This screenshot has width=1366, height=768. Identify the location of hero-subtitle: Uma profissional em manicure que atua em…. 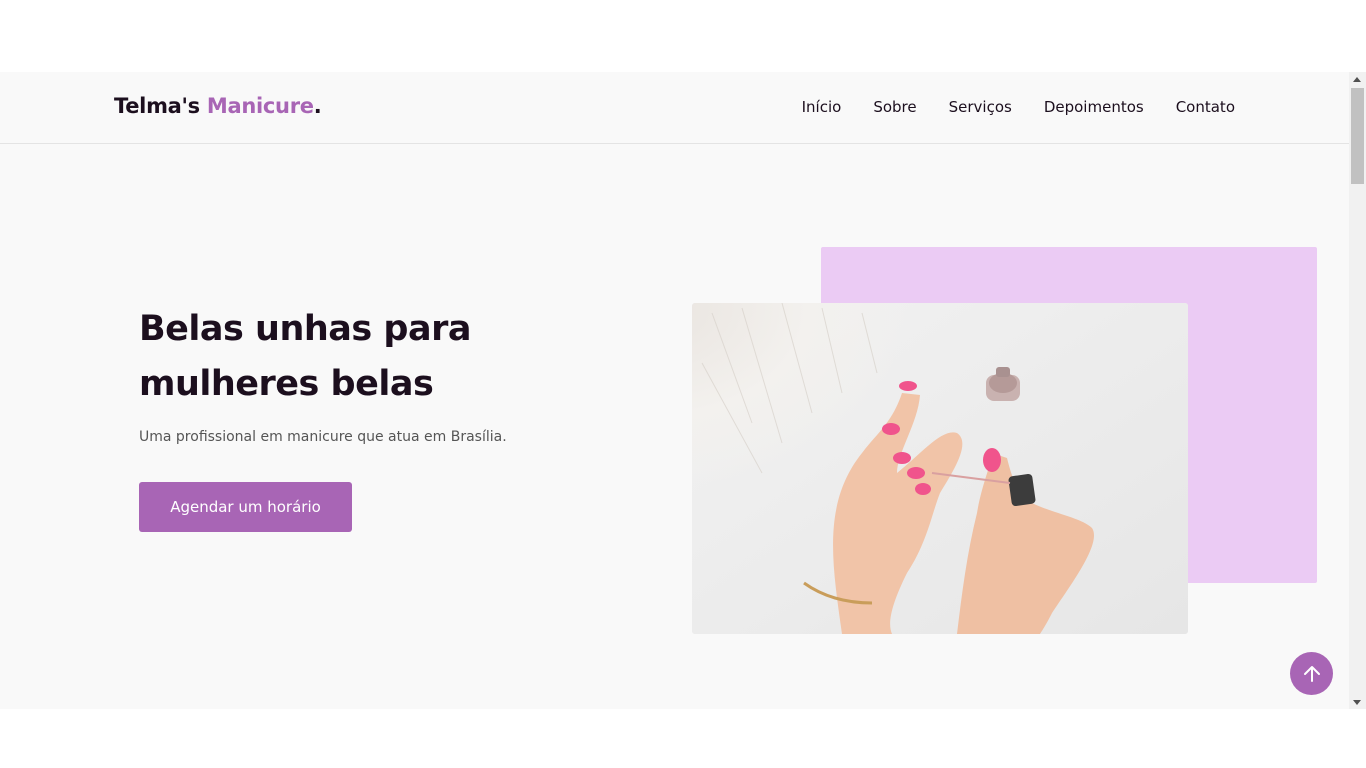
(323, 437).